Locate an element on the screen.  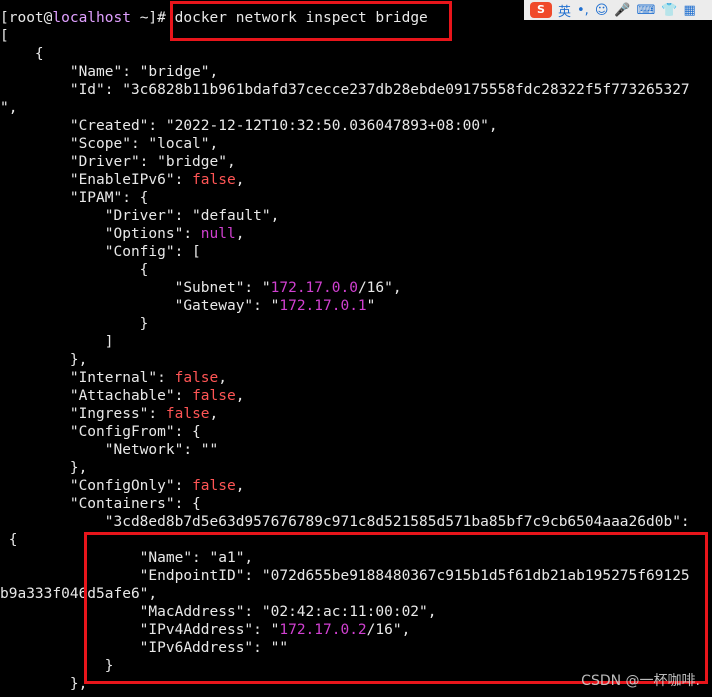
line-text: "IPAM": { is located at coordinates (74, 198).